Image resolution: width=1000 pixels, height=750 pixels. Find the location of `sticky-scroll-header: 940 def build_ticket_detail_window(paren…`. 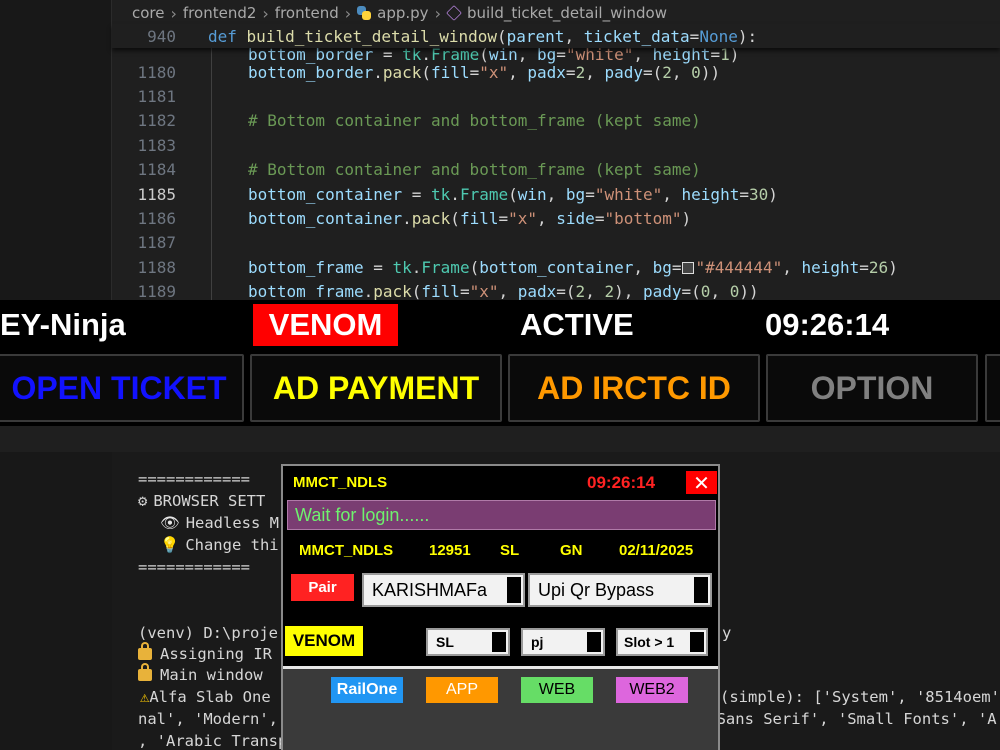

sticky-scroll-header: 940 def build_ticket_detail_window(paren… is located at coordinates (556, 36).